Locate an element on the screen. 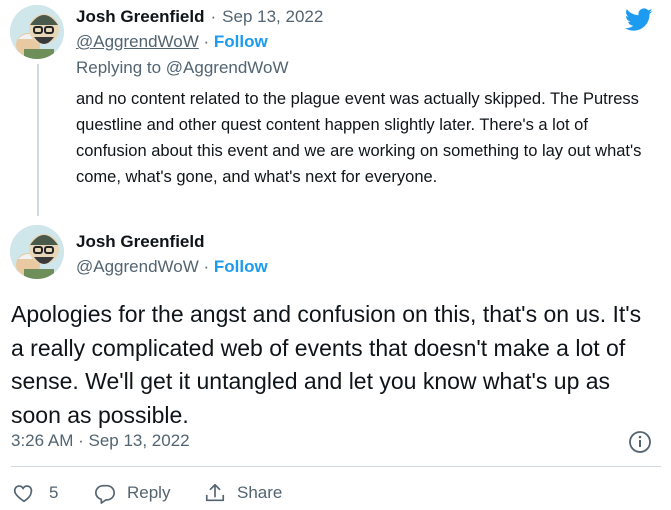 This screenshot has width=671, height=510. tweet-date: Sep 13, 2022 is located at coordinates (272, 17).